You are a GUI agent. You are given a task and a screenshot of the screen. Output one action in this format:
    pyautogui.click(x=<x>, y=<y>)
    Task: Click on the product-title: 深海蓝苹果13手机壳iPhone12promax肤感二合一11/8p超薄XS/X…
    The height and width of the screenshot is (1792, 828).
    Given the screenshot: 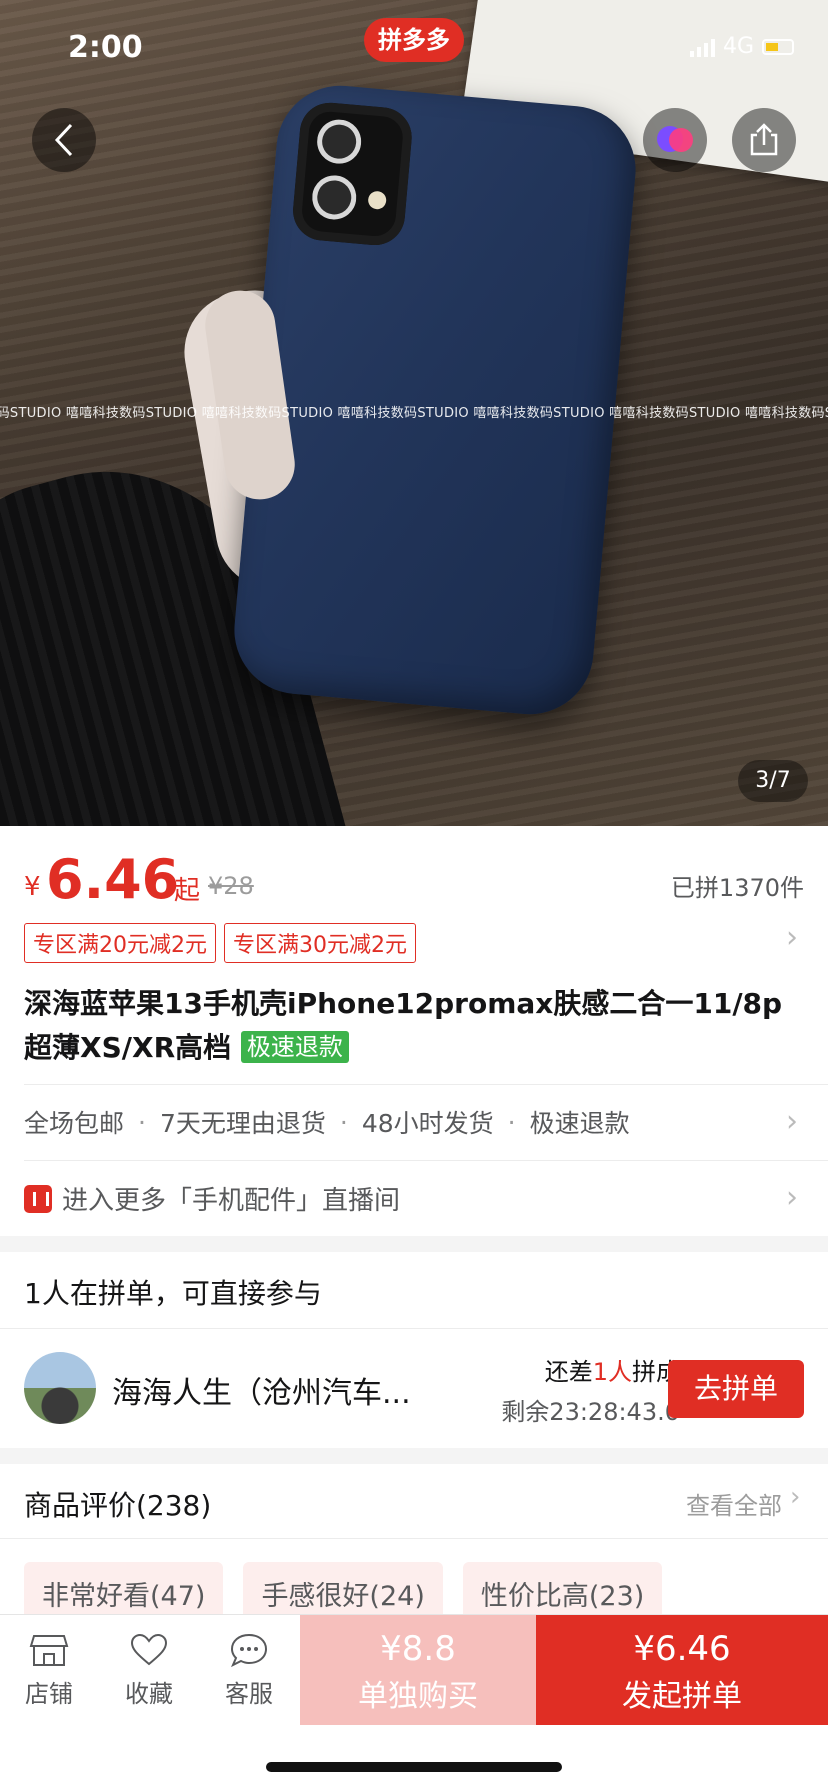 What is the action you would take?
    pyautogui.click(x=414, y=1026)
    